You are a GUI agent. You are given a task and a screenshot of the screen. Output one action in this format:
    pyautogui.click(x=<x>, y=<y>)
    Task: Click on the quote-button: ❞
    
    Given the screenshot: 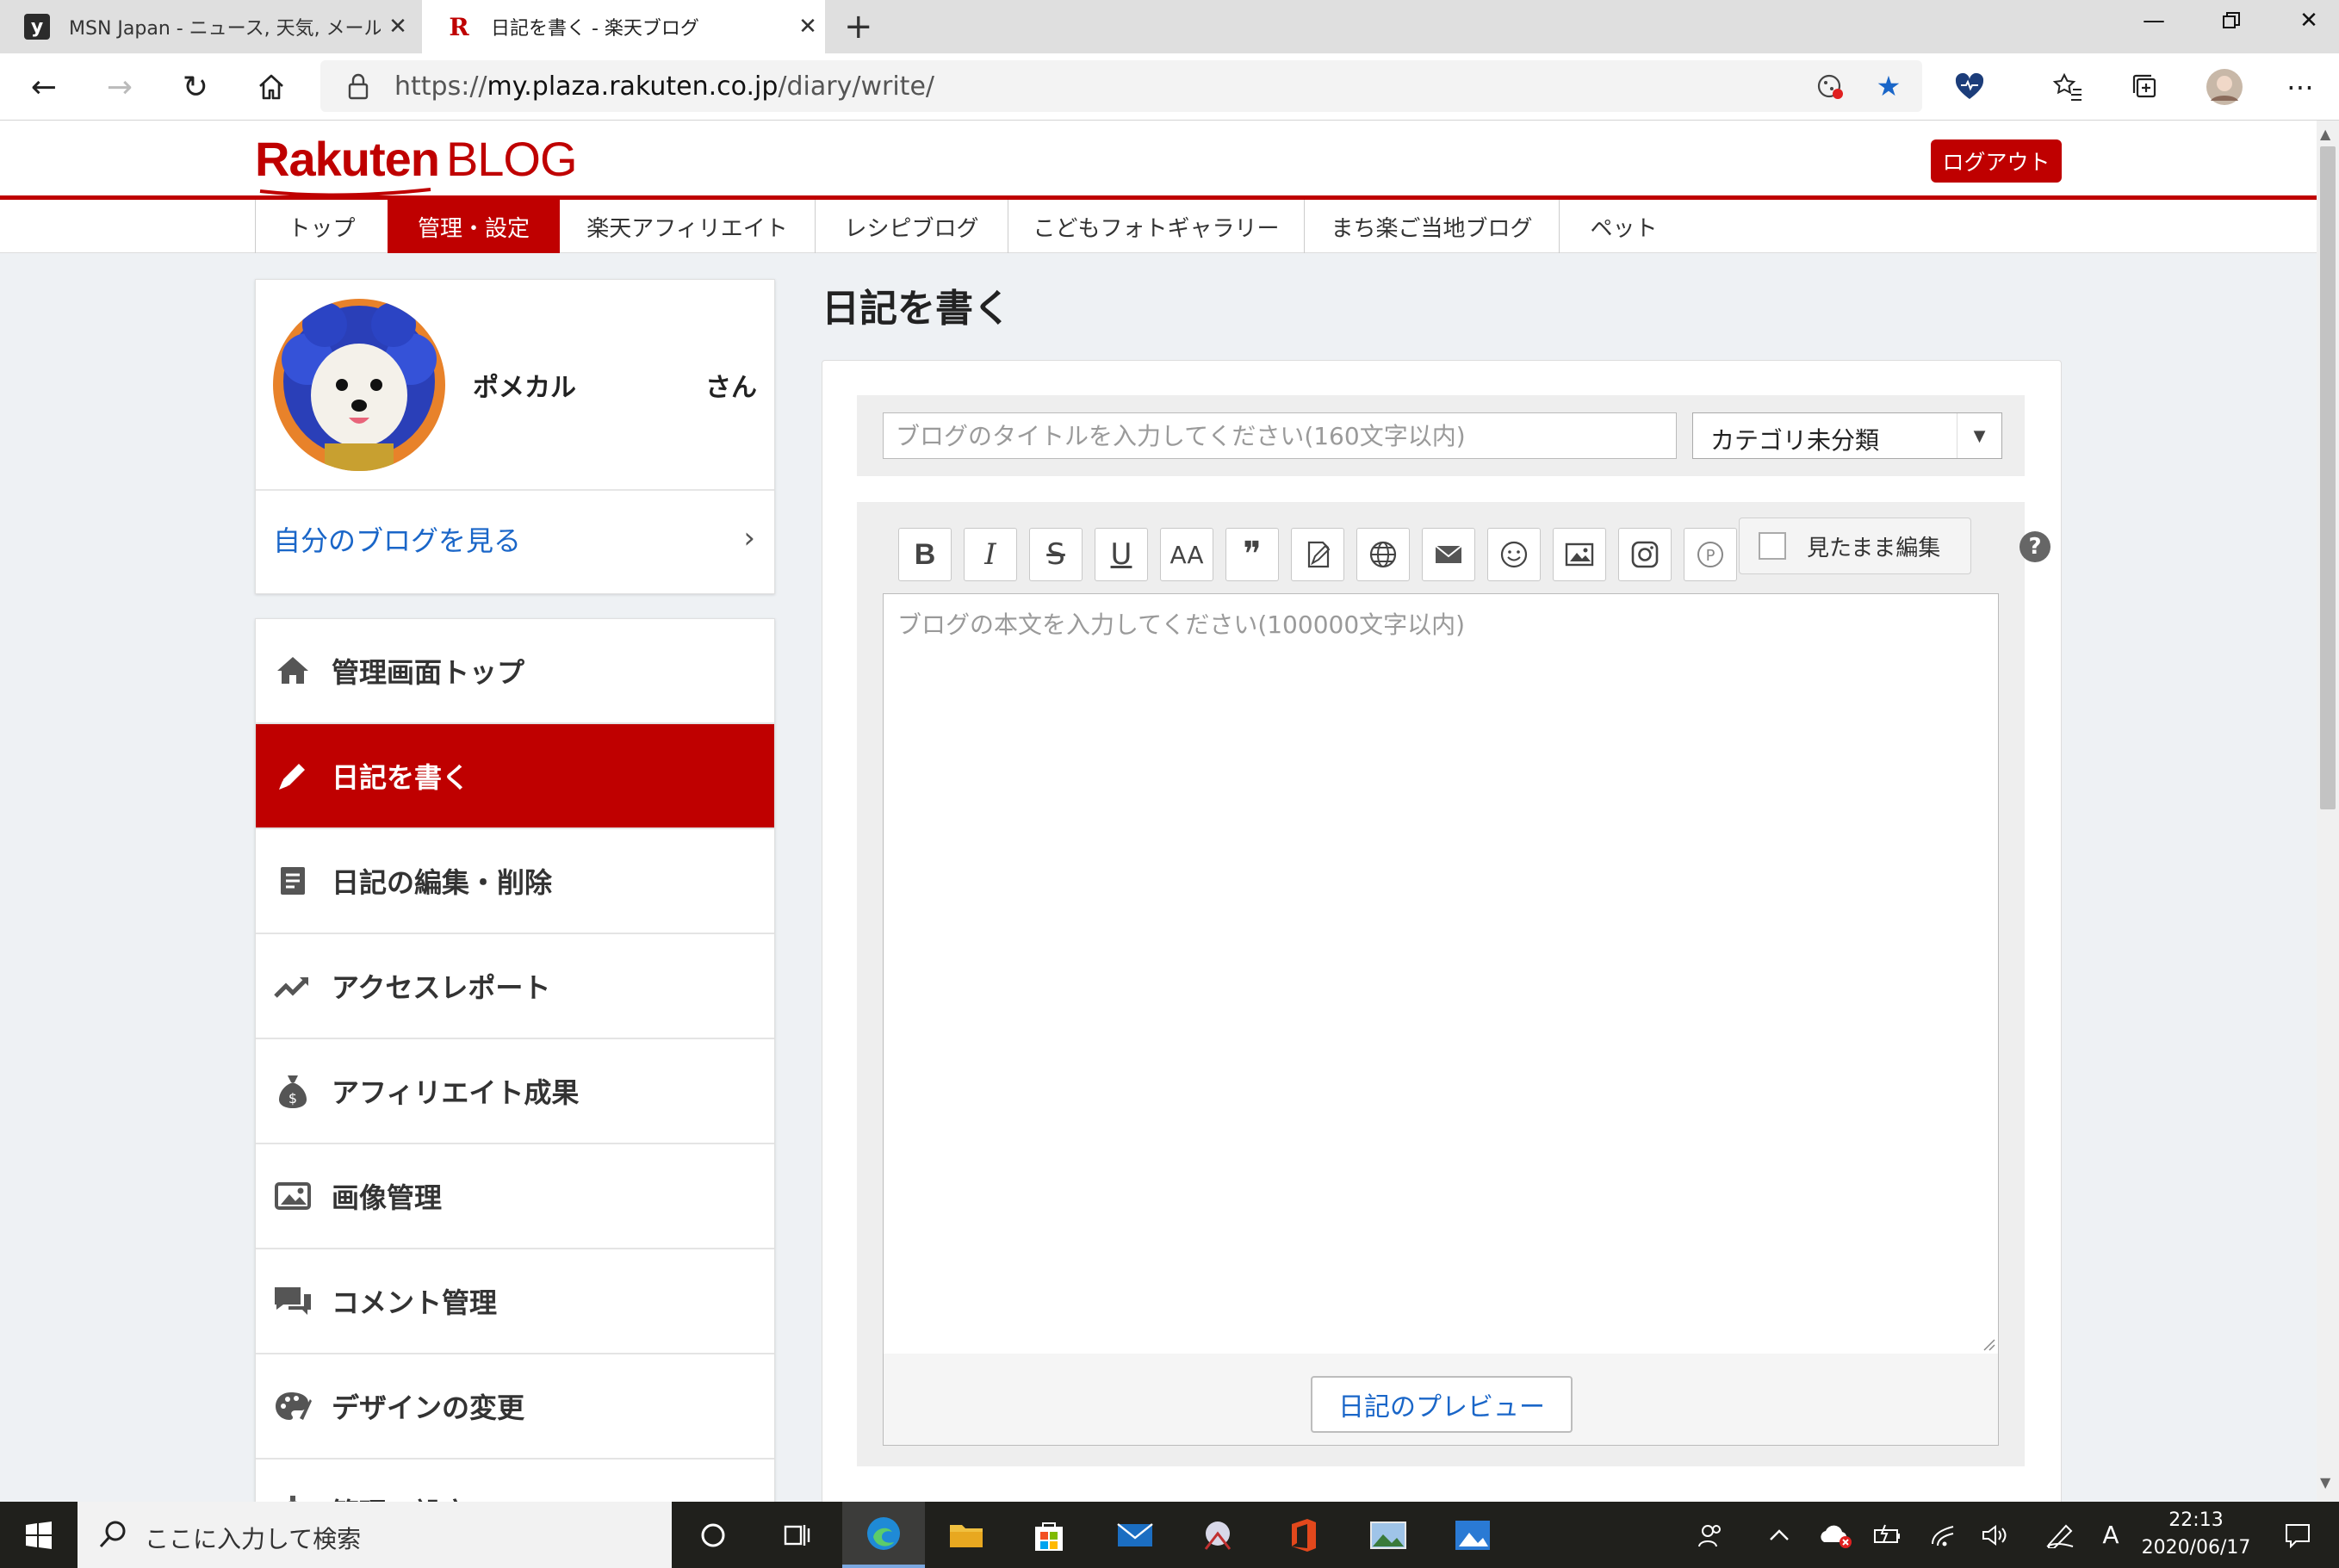 What is the action you would take?
    pyautogui.click(x=1252, y=554)
    